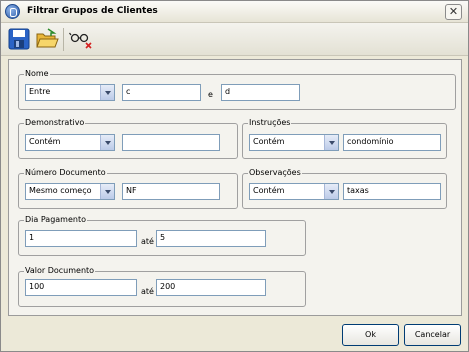 The image size is (469, 352). I want to click on group-nome: Nome Entre c e d, so click(237, 89).